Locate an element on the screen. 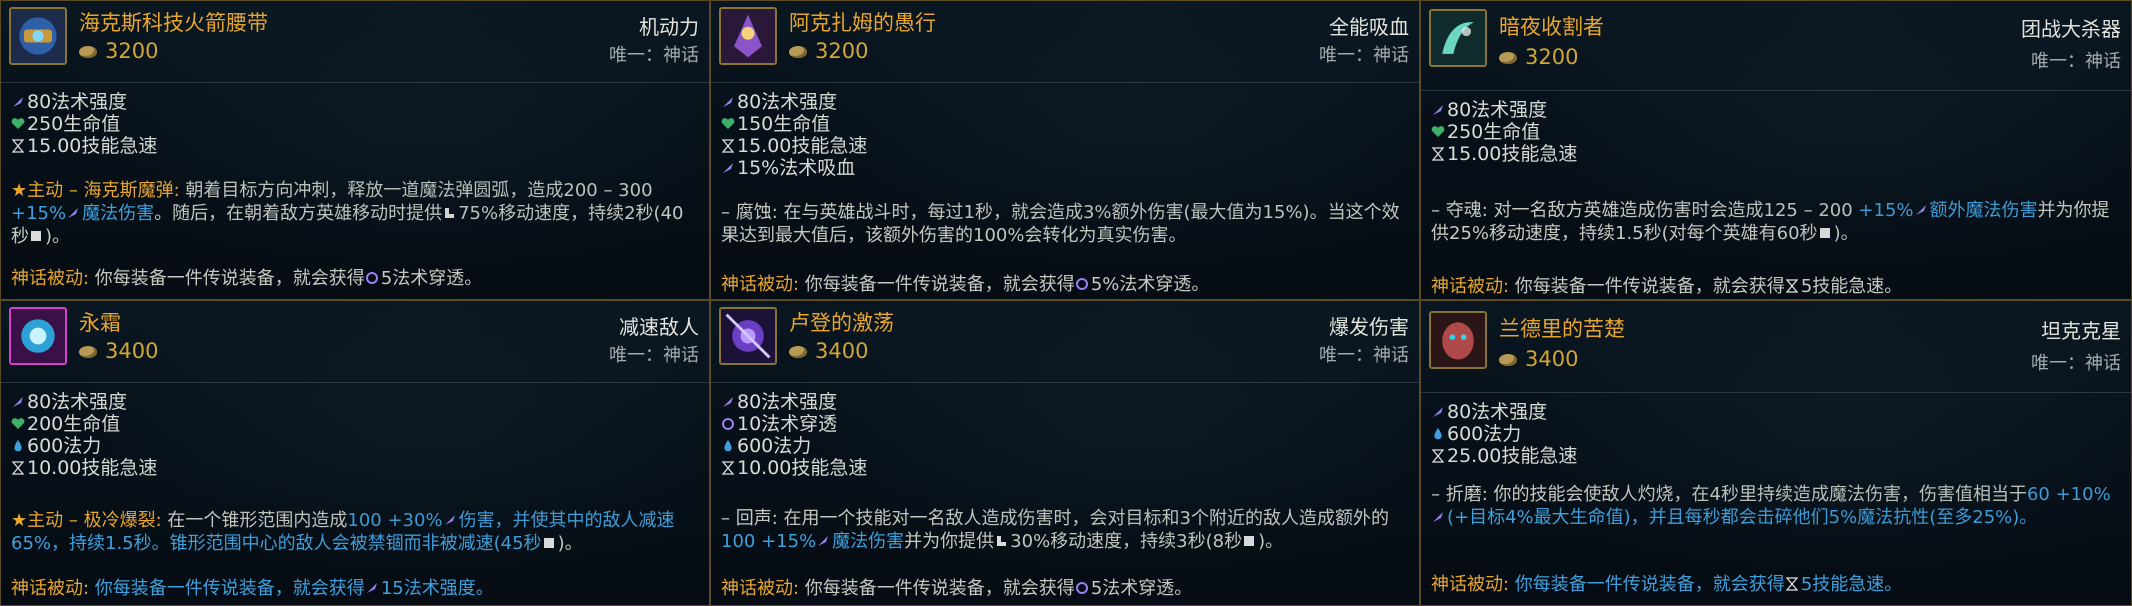 The width and height of the screenshot is (2132, 606). stat-health: 250生命值 is located at coordinates (84, 124).